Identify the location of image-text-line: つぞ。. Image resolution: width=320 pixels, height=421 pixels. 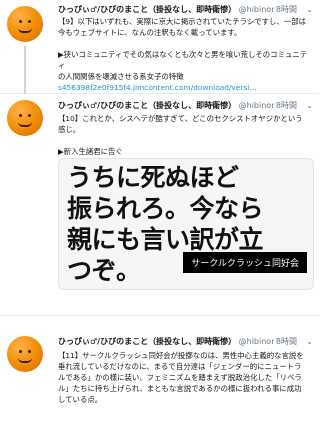
(104, 270).